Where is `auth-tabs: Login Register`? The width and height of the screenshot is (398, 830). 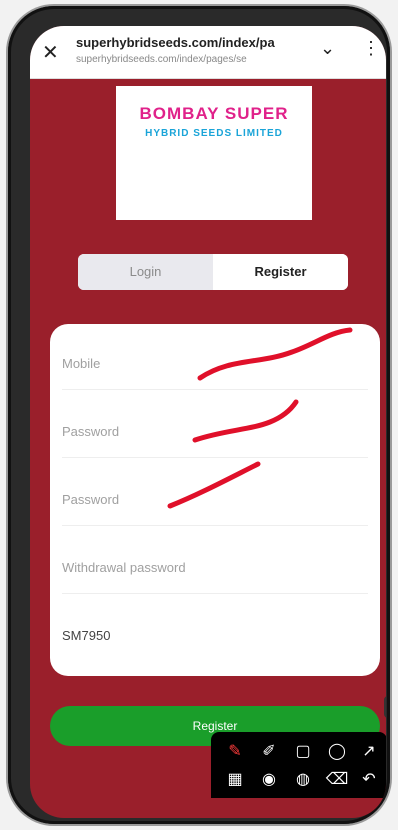 auth-tabs: Login Register is located at coordinates (213, 272).